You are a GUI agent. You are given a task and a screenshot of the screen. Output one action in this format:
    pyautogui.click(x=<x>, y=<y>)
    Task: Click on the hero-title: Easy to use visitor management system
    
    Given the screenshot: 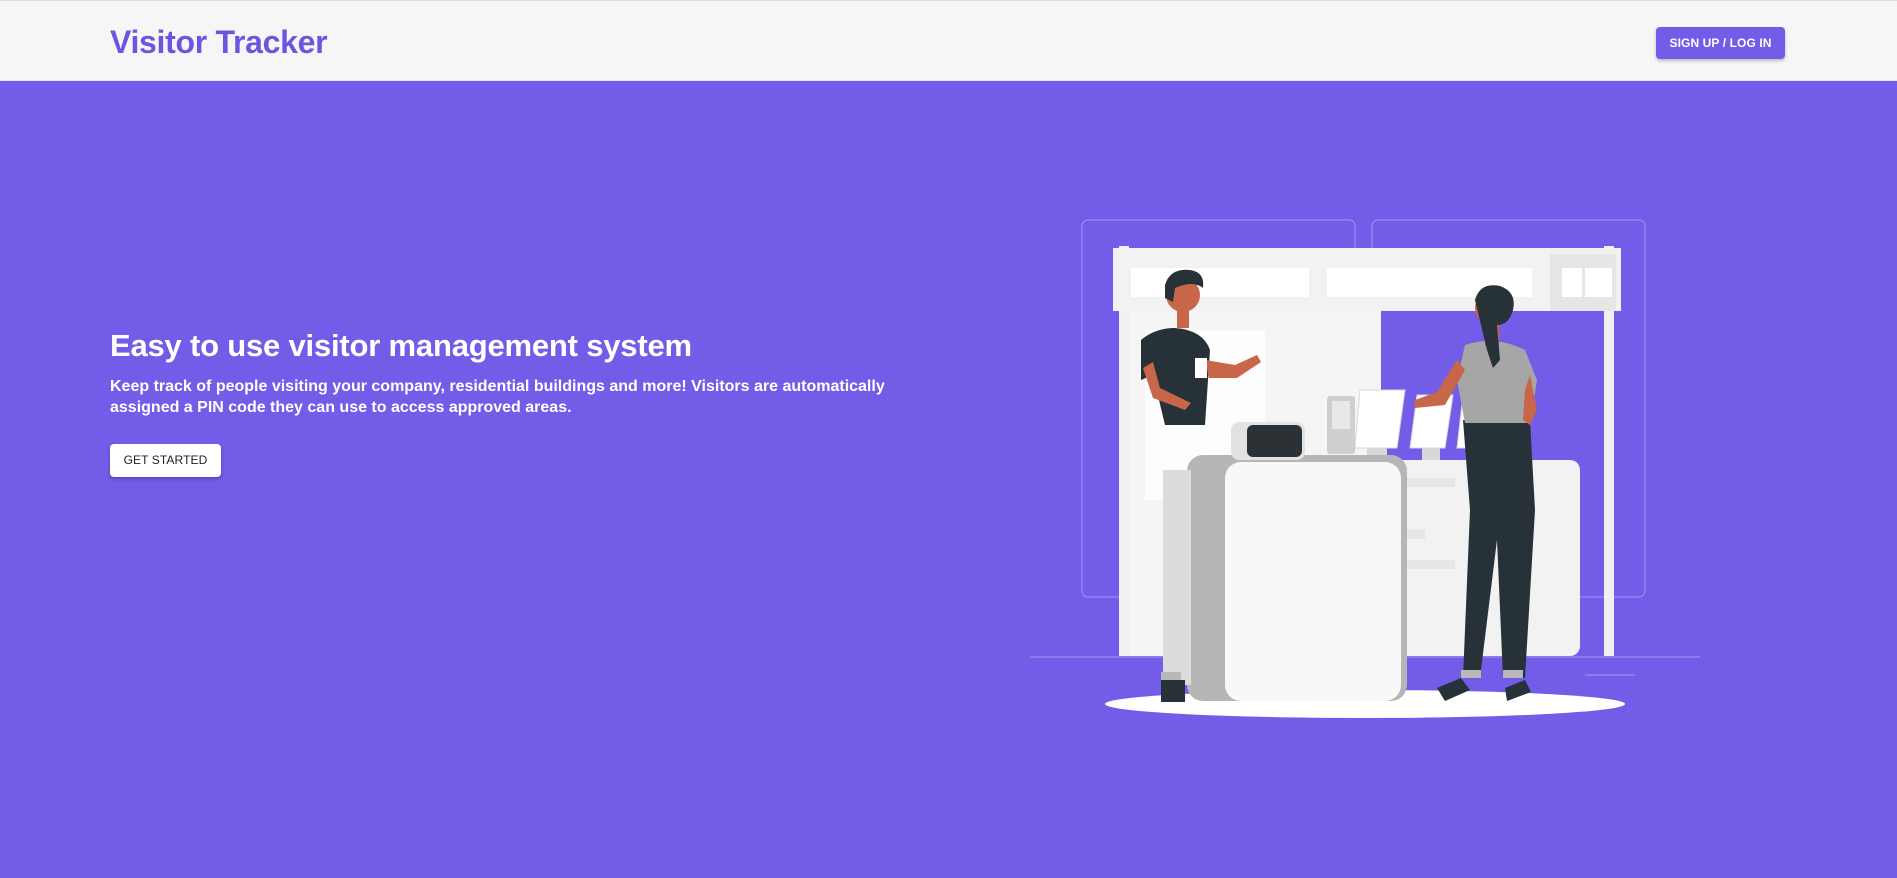 What is the action you would take?
    pyautogui.click(x=401, y=345)
    